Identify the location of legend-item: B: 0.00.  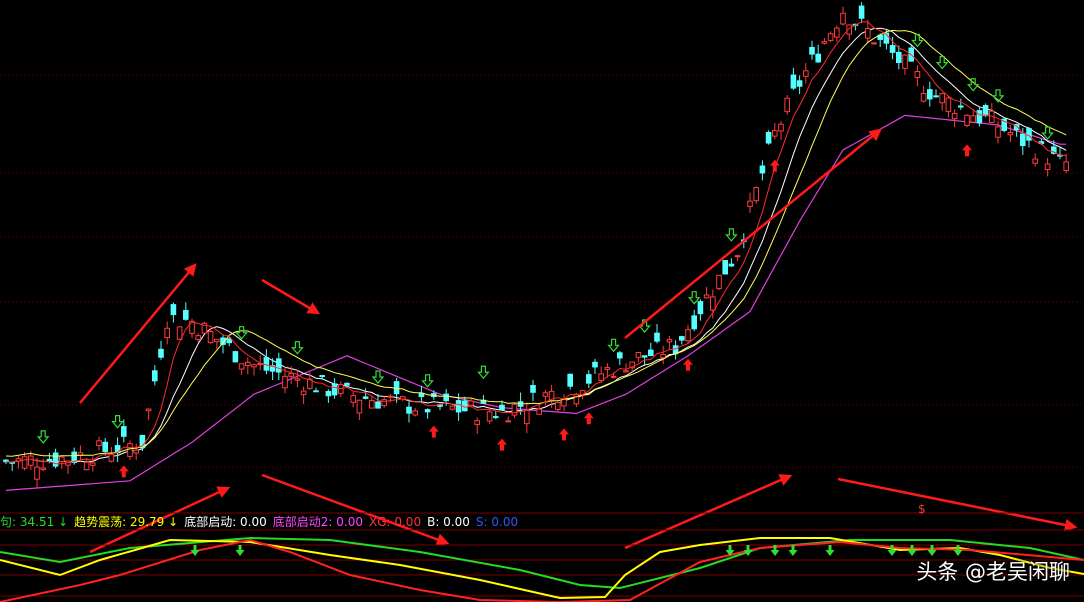
(448, 522).